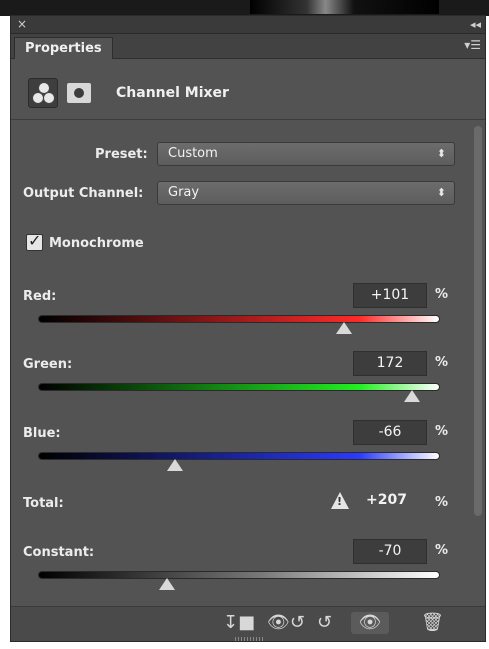 The height and width of the screenshot is (649, 489). I want to click on tab-bar: Properties ▾☰, so click(248, 46).